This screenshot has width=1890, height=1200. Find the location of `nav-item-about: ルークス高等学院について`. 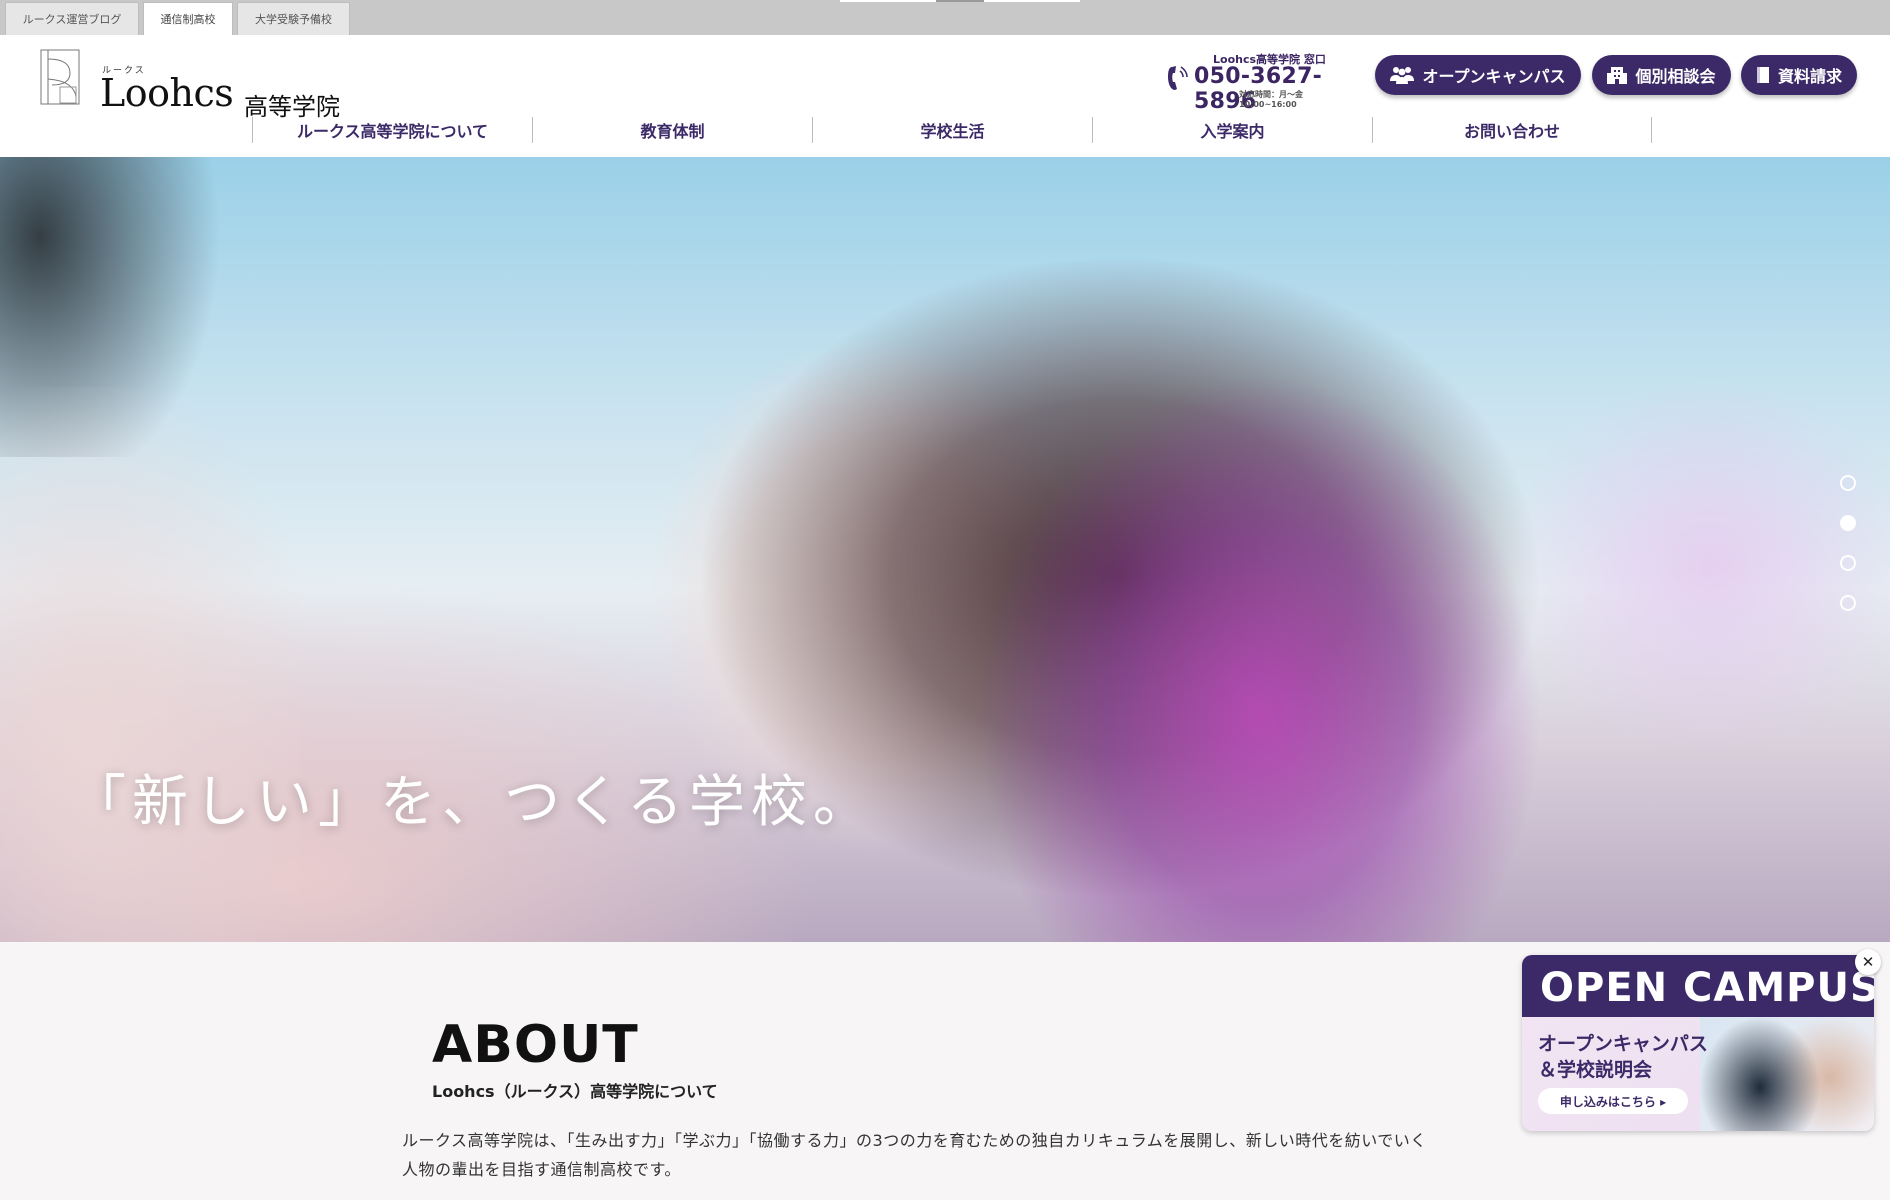

nav-item-about: ルークス高等学院について is located at coordinates (392, 130).